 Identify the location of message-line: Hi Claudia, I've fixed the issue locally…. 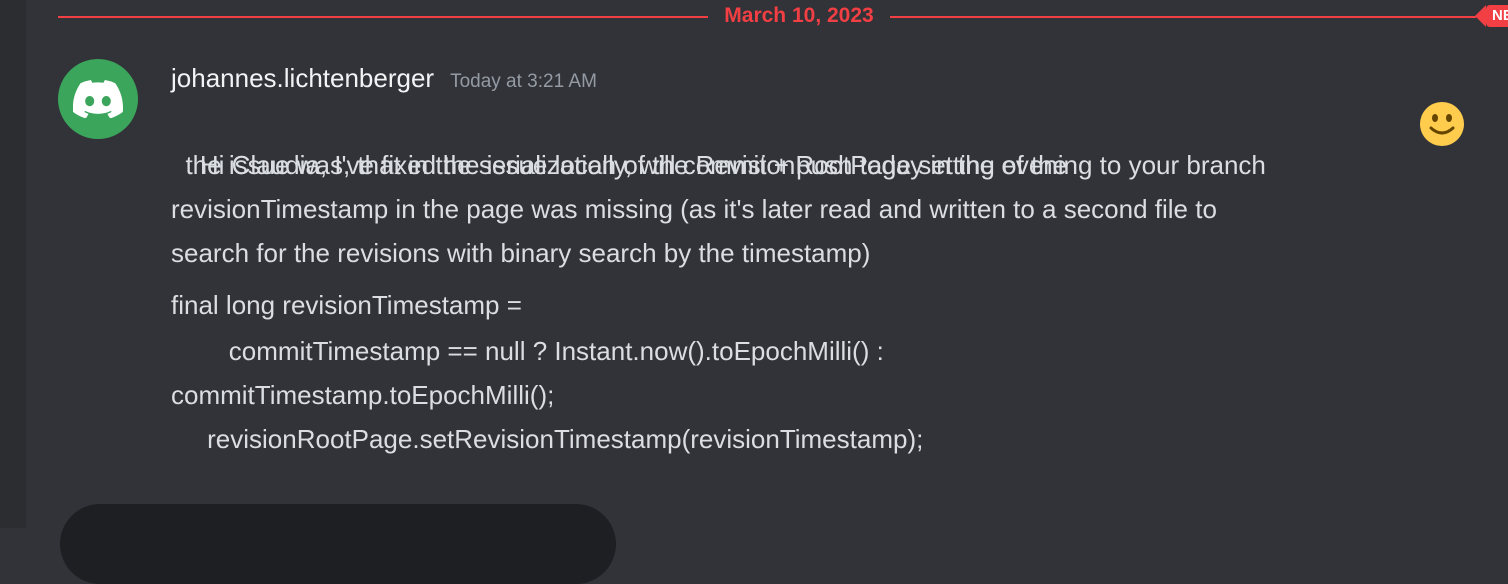
(732, 165).